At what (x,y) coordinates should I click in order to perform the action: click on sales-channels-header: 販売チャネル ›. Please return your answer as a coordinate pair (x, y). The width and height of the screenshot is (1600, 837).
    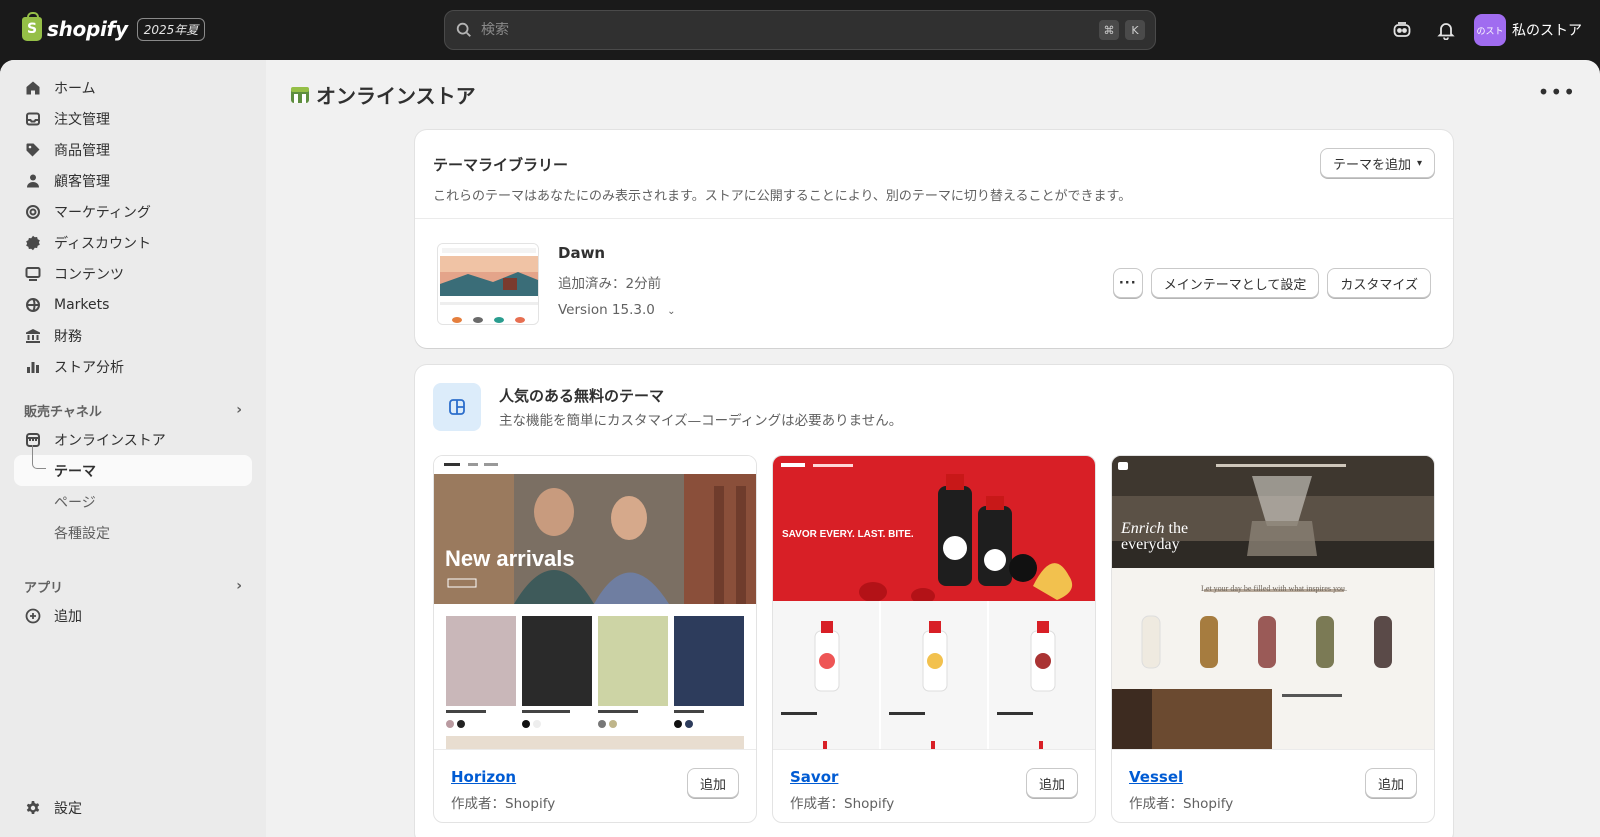
    Looking at the image, I should click on (133, 410).